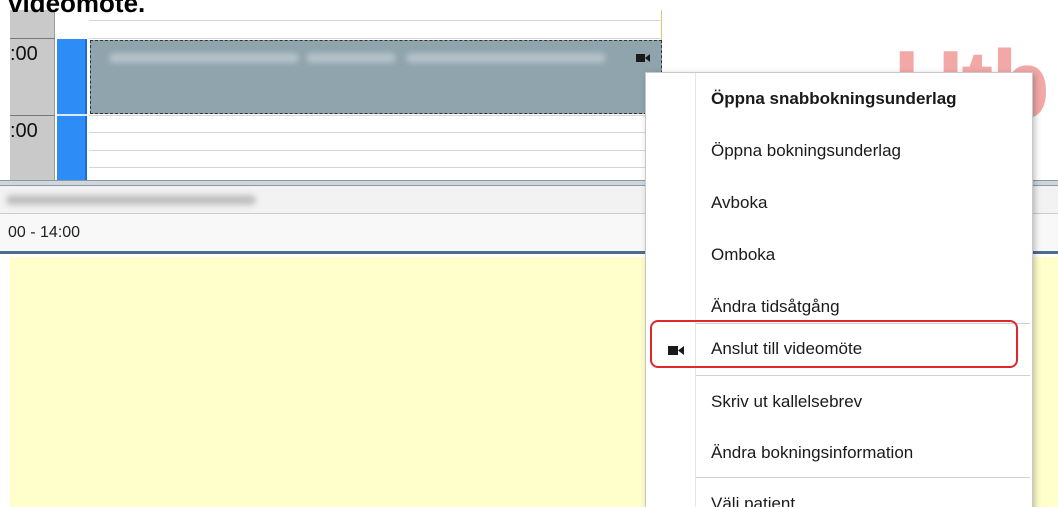  I want to click on video-camera-icon, so click(643, 58).